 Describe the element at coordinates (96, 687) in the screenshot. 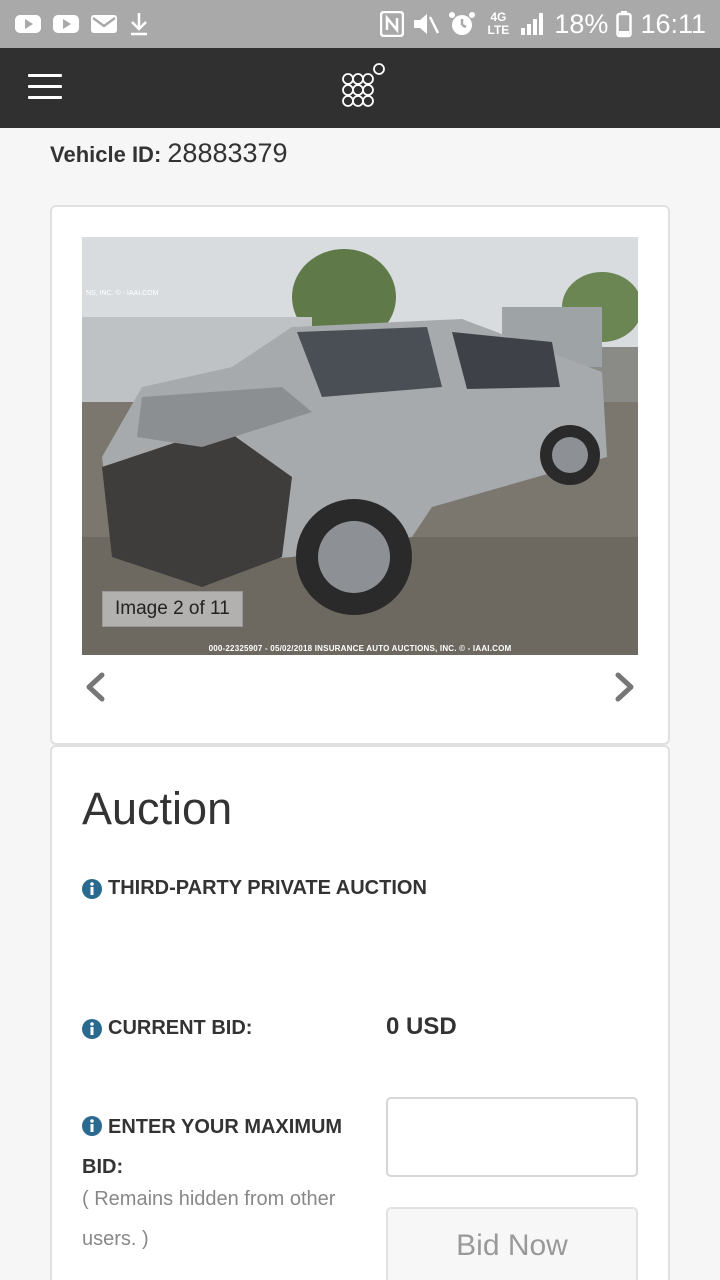

I see `chevron-left-icon` at that location.